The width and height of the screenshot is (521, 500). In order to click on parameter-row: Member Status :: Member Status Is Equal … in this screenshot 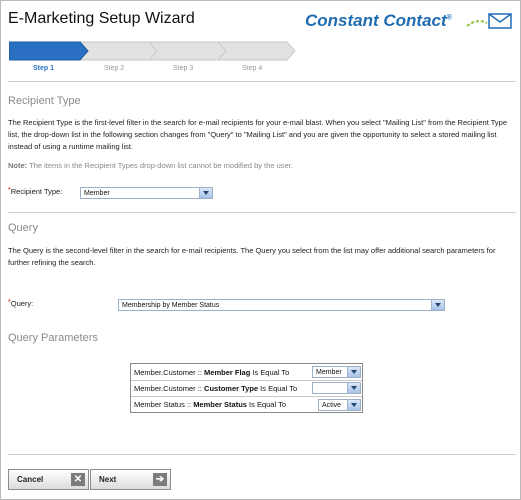, I will do `click(246, 404)`.